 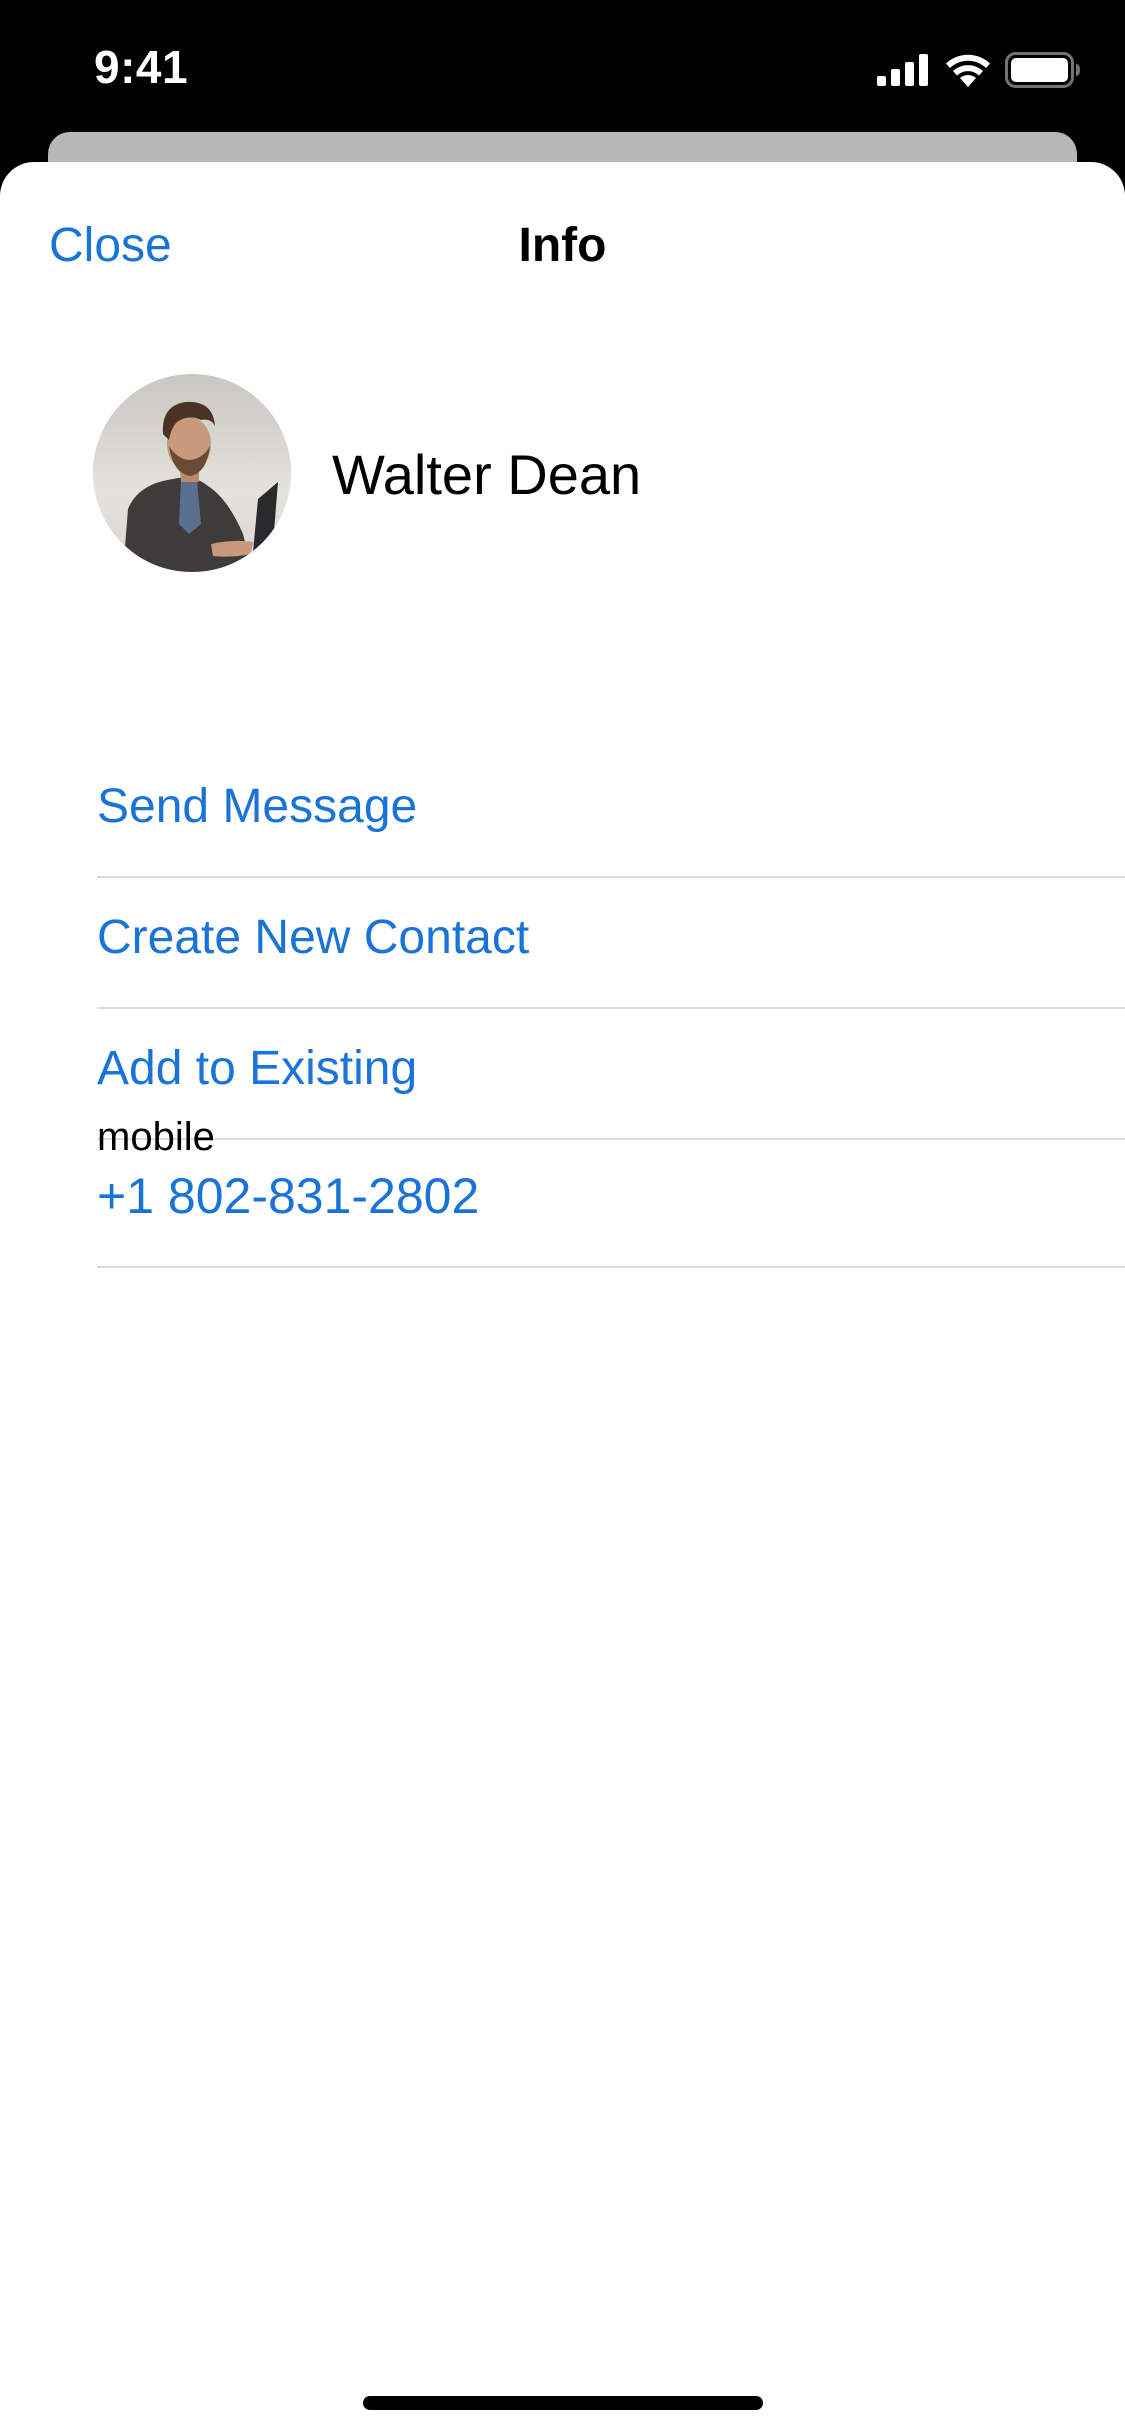 I want to click on phone-number-link: +1 802-831-2802, so click(x=288, y=1196).